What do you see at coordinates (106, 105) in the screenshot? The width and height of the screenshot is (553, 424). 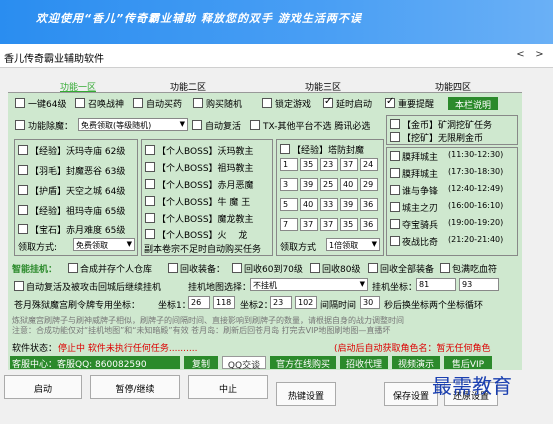 I see `label-summon: 召唤战神` at bounding box center [106, 105].